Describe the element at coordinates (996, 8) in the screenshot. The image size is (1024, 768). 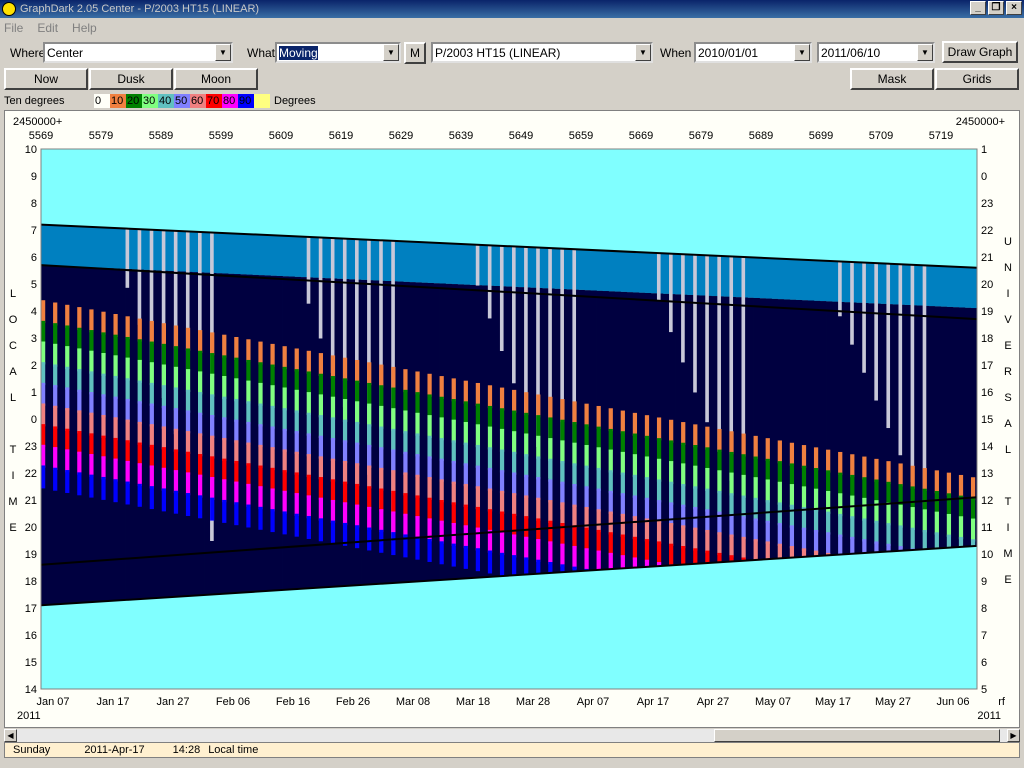
I see `restore-button: ❐` at that location.